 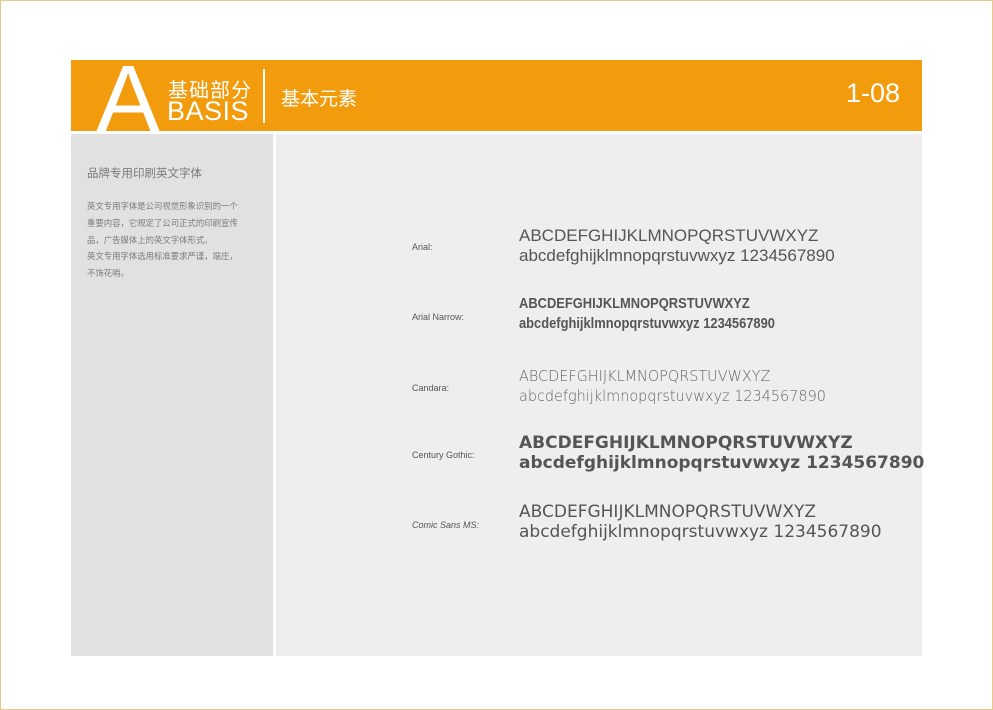 I want to click on page-number: 1-08, so click(x=872, y=93).